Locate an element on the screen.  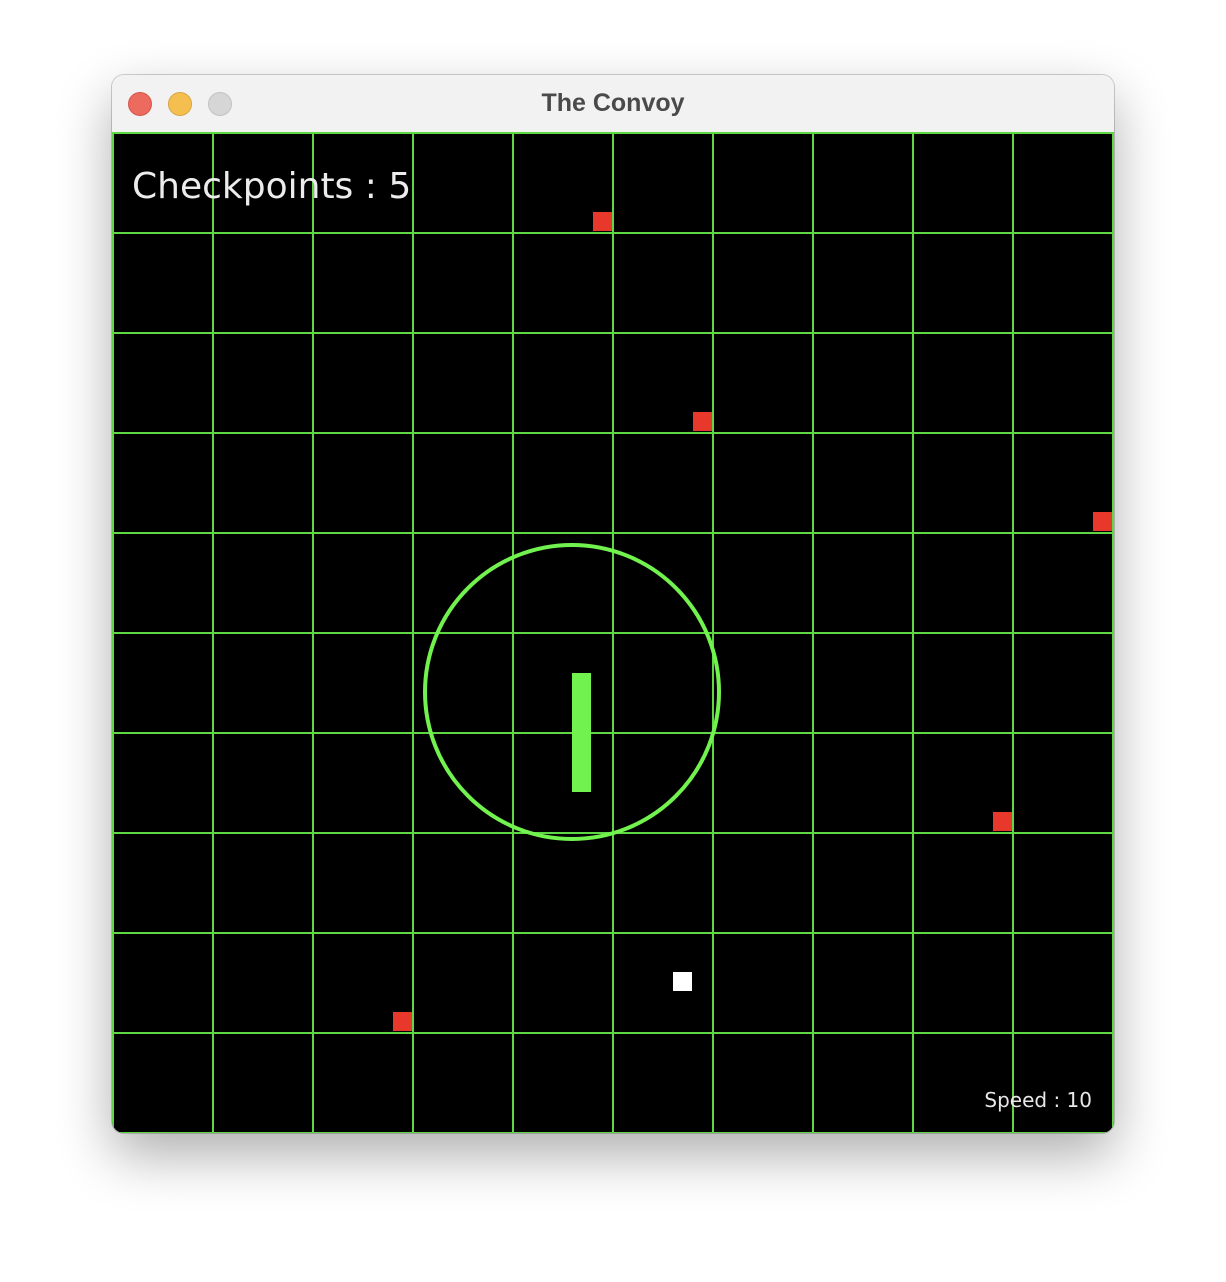
window-title: The Convoy is located at coordinates (613, 103).